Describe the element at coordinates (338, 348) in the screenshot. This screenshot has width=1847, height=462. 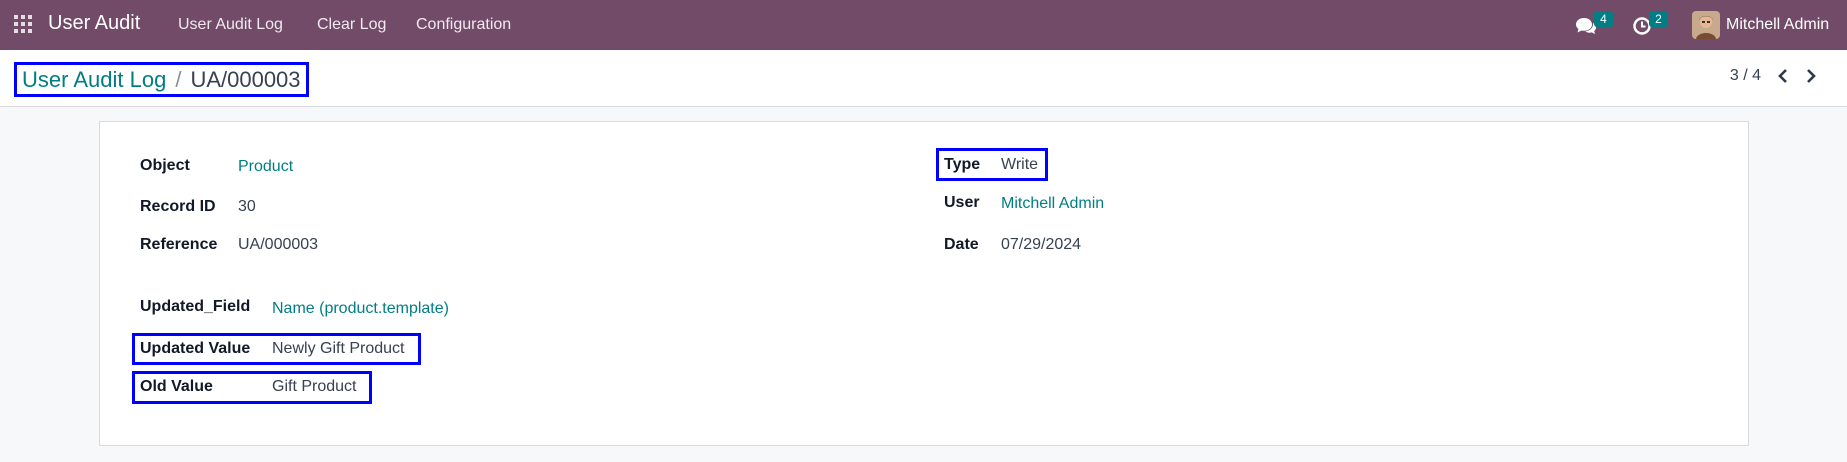
I see `updated-value-value: Newly Gift Product` at that location.